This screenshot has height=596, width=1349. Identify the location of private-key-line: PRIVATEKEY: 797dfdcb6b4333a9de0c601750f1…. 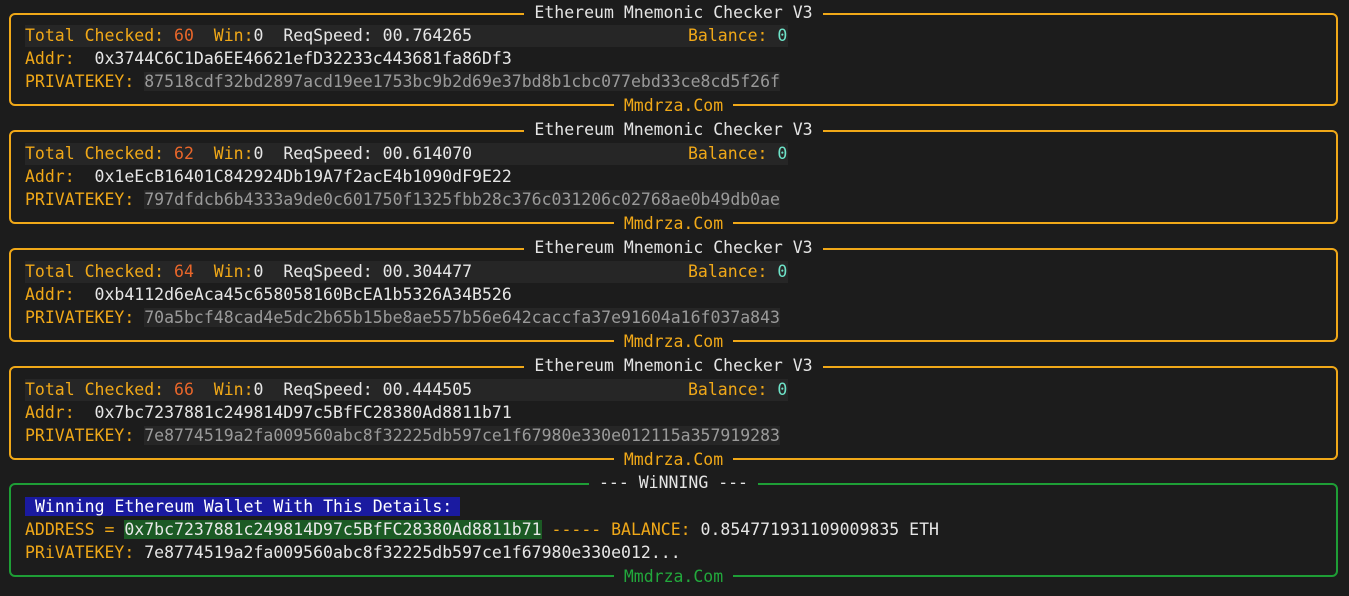
(402, 200).